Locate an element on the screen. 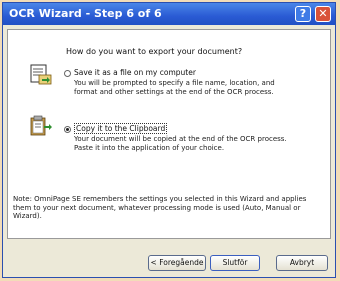  finish-button: Slutför is located at coordinates (235, 263).